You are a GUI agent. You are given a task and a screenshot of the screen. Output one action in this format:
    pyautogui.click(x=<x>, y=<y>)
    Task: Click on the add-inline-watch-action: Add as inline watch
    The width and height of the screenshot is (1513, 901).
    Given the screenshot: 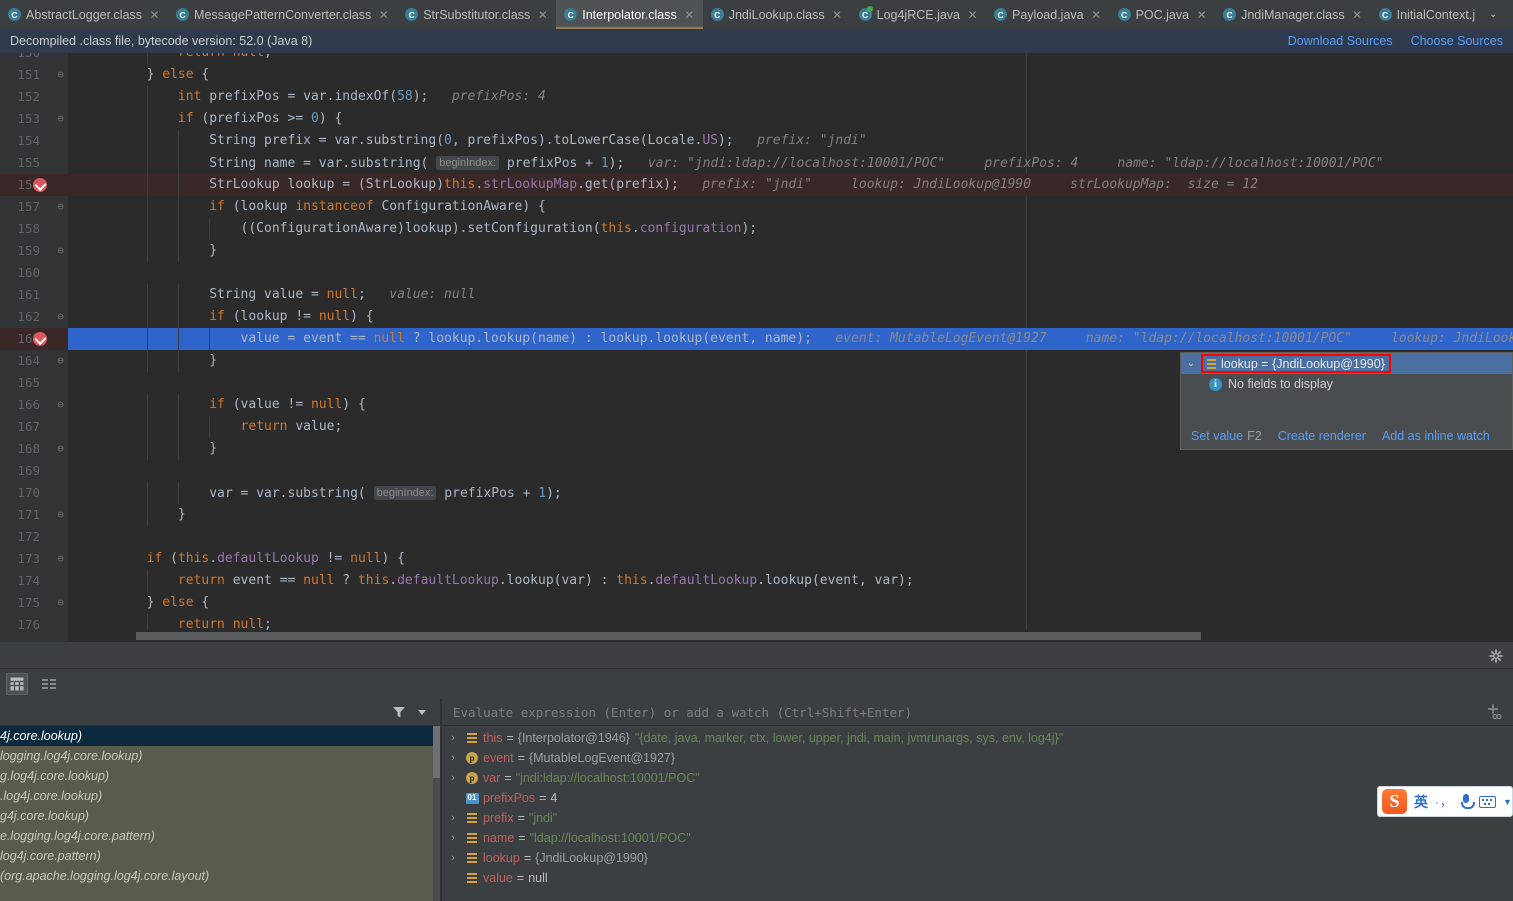 What is the action you would take?
    pyautogui.click(x=1436, y=436)
    